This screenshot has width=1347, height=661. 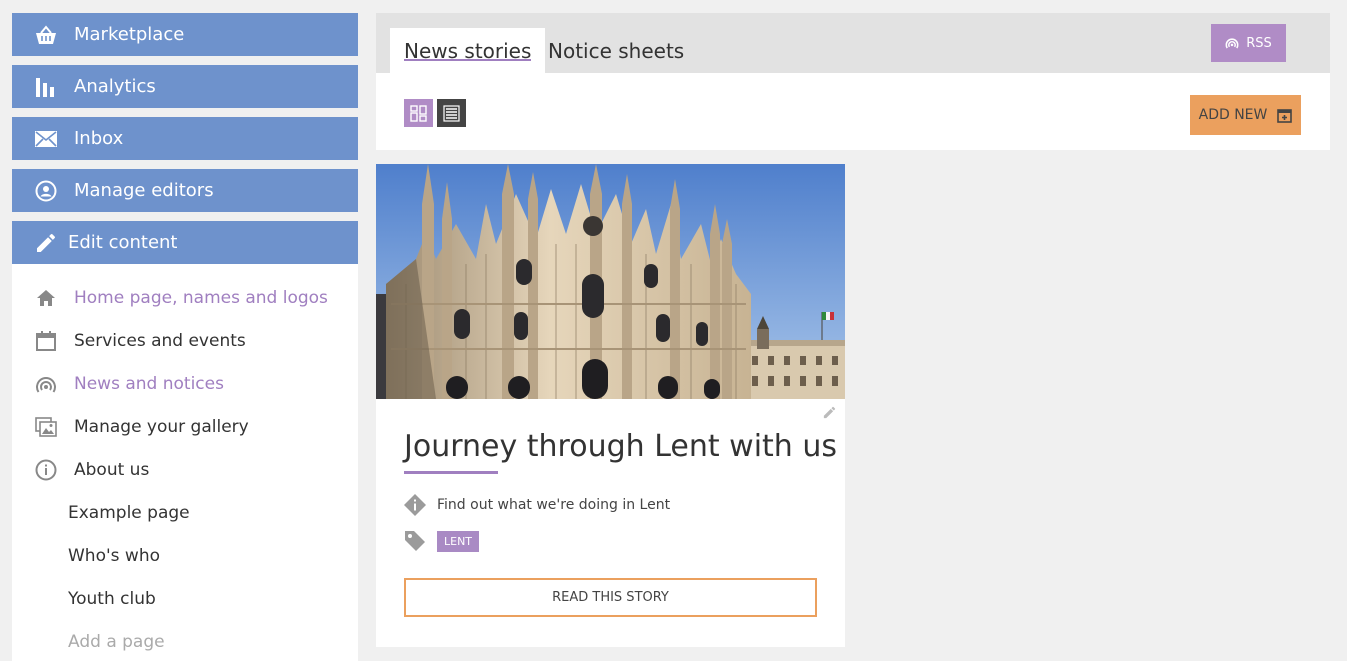 I want to click on main-panel: News stories Notice sheets RSS ADD NEW, so click(x=853, y=81).